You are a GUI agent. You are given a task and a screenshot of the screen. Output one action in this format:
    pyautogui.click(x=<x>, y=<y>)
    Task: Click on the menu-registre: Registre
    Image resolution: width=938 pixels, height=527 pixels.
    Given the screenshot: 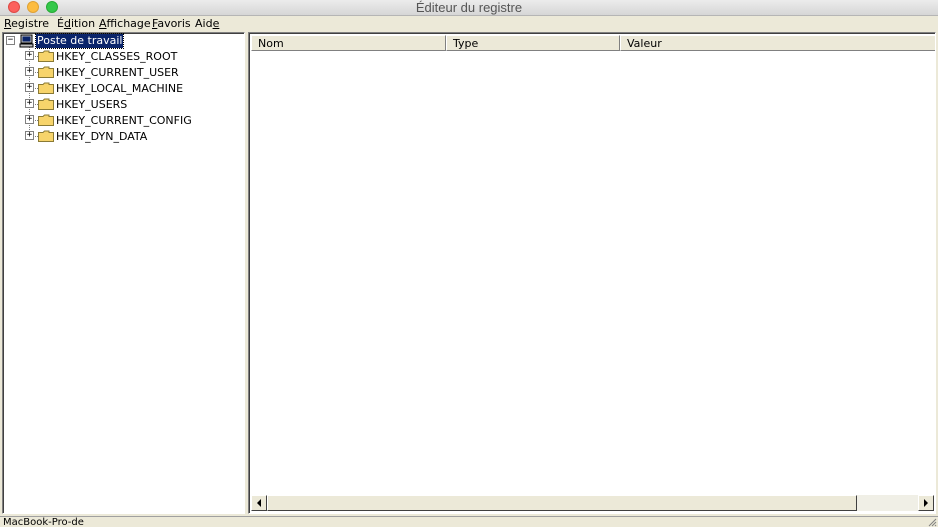 What is the action you would take?
    pyautogui.click(x=26, y=24)
    